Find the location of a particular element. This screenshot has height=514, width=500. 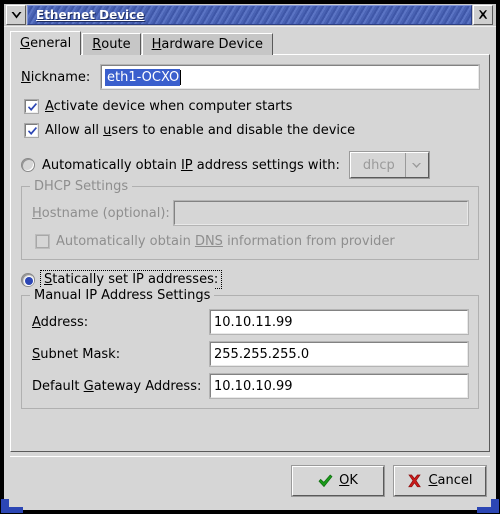

cancel-button-text: ancel is located at coordinates (455, 480).